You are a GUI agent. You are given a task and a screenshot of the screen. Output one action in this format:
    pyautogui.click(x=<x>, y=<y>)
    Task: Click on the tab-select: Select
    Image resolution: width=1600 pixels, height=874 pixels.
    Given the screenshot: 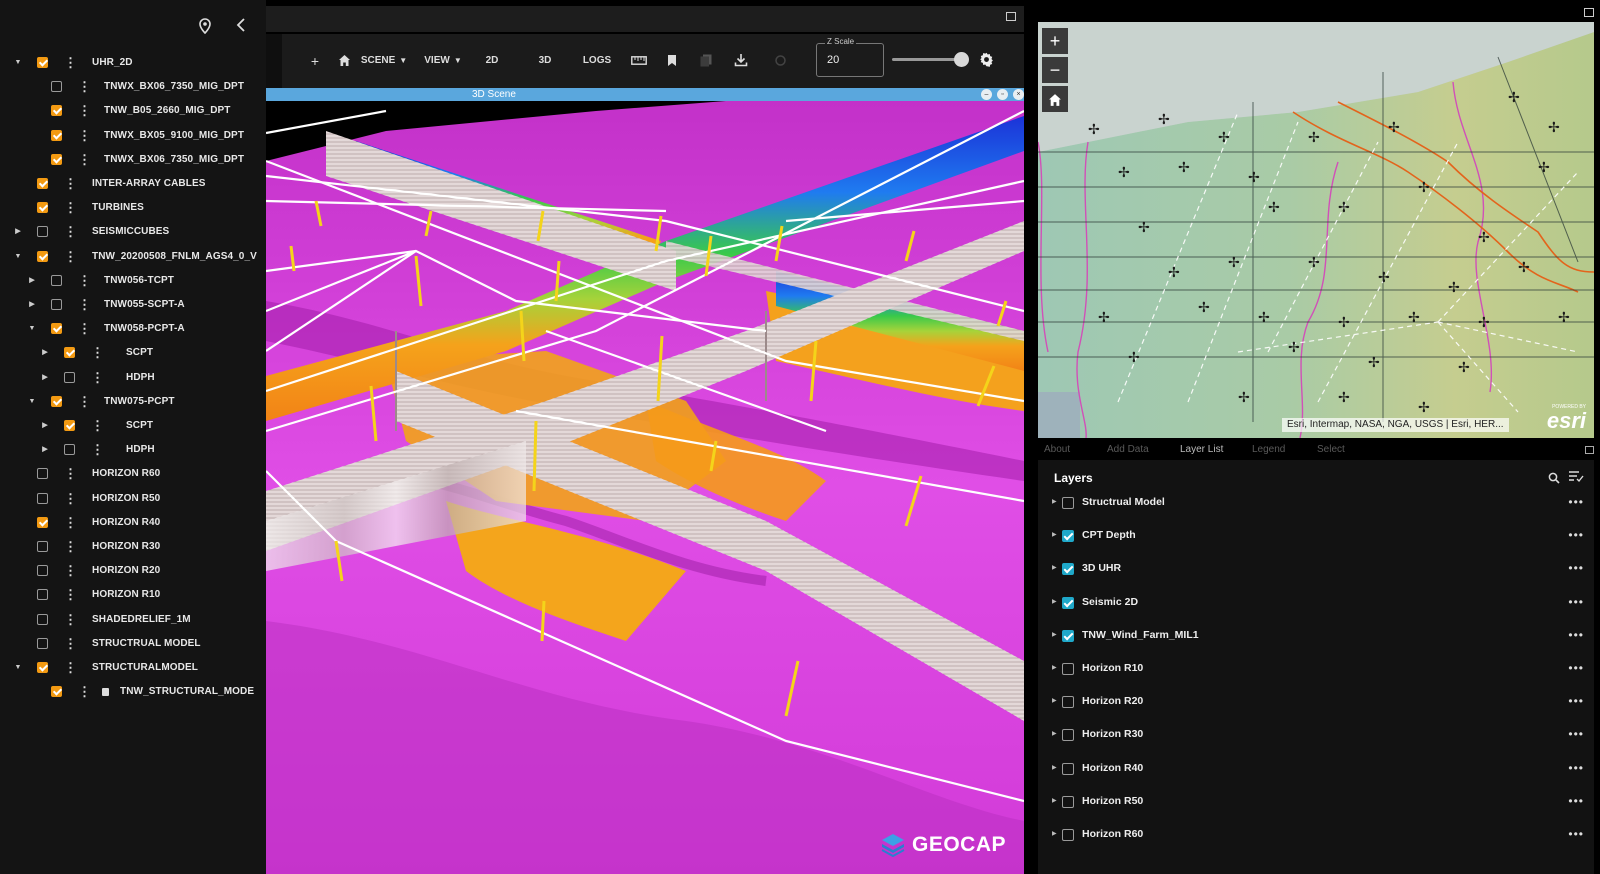 What is the action you would take?
    pyautogui.click(x=1331, y=450)
    